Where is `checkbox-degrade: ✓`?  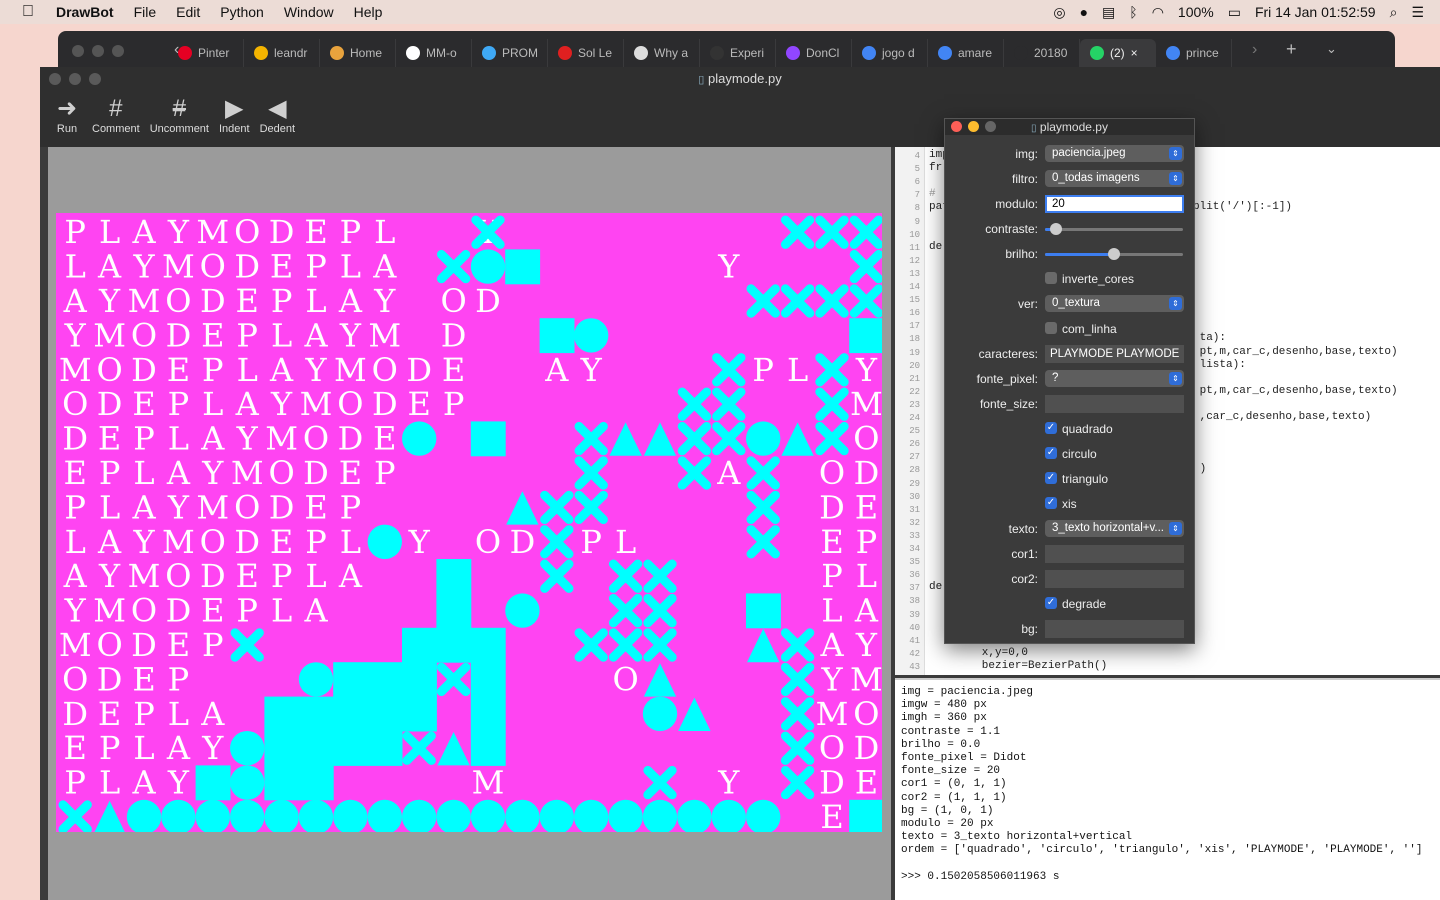
checkbox-degrade: ✓ is located at coordinates (1051, 603).